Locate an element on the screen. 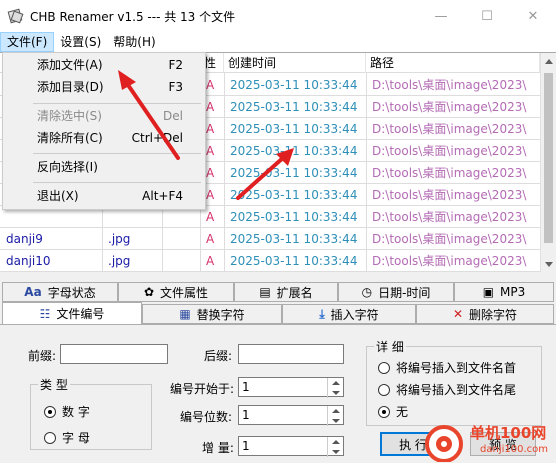  digits-spinner is located at coordinates (335, 416).